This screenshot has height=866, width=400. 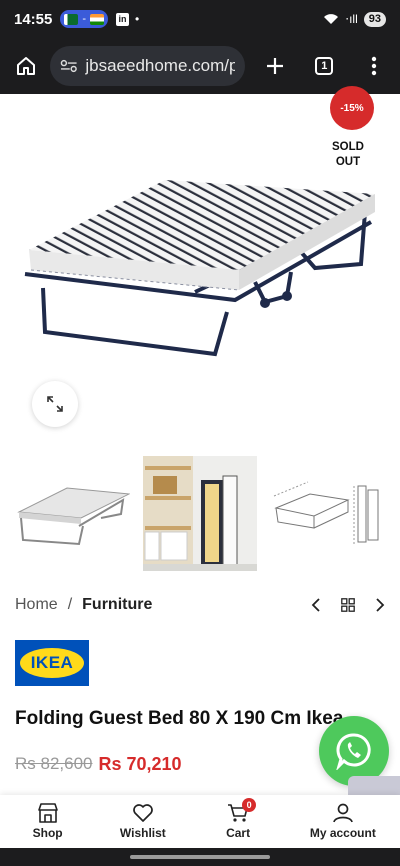 I want to click on product-title: Folding Guest Bed 80 X 190 Cm Ikea, so click(x=179, y=718).